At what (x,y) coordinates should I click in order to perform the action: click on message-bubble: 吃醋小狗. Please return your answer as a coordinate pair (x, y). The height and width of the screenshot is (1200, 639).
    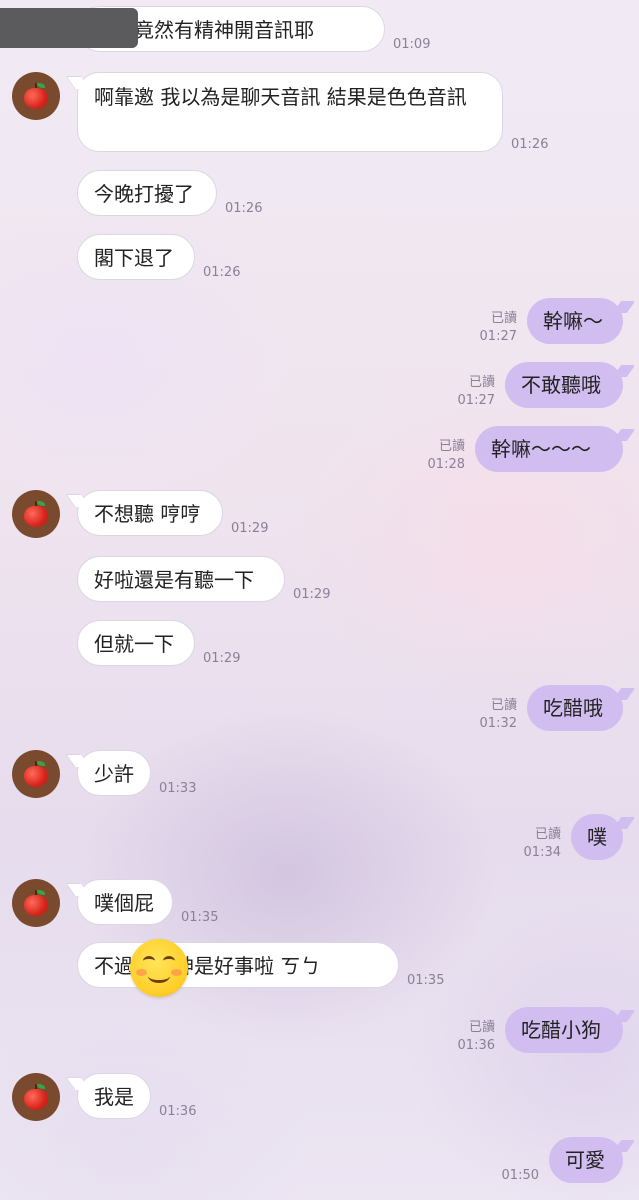
    Looking at the image, I should click on (564, 1030).